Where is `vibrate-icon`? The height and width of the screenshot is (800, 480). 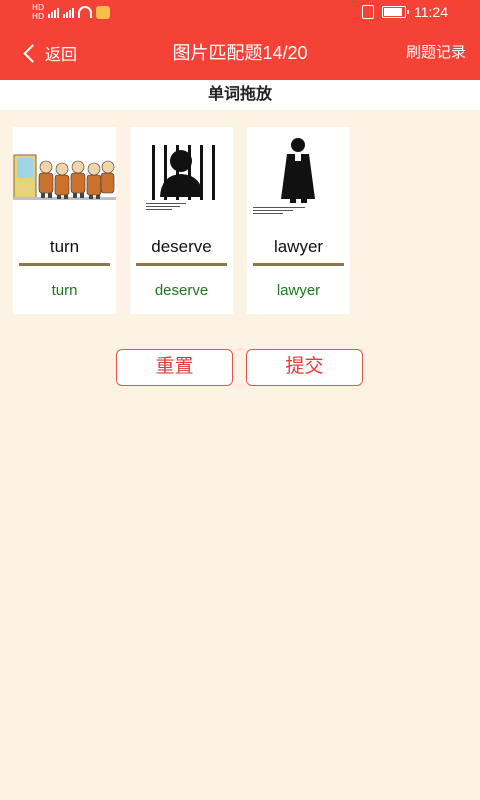
vibrate-icon is located at coordinates (368, 12).